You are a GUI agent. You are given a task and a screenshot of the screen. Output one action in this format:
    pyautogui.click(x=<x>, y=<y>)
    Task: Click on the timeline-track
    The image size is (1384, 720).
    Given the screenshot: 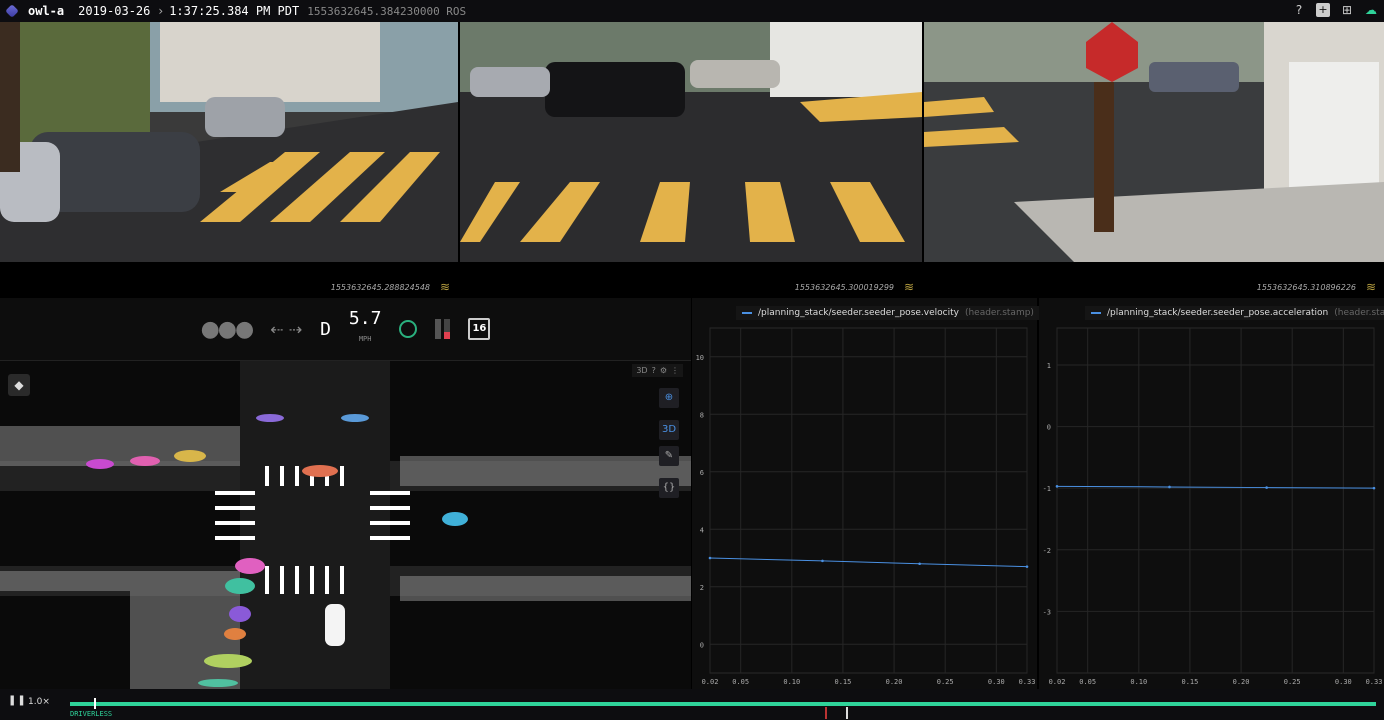 What is the action you would take?
    pyautogui.click(x=723, y=704)
    